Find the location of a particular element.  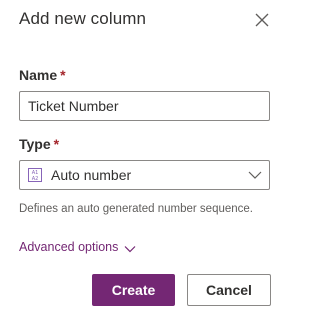

name-label-text: Name is located at coordinates (38, 75).